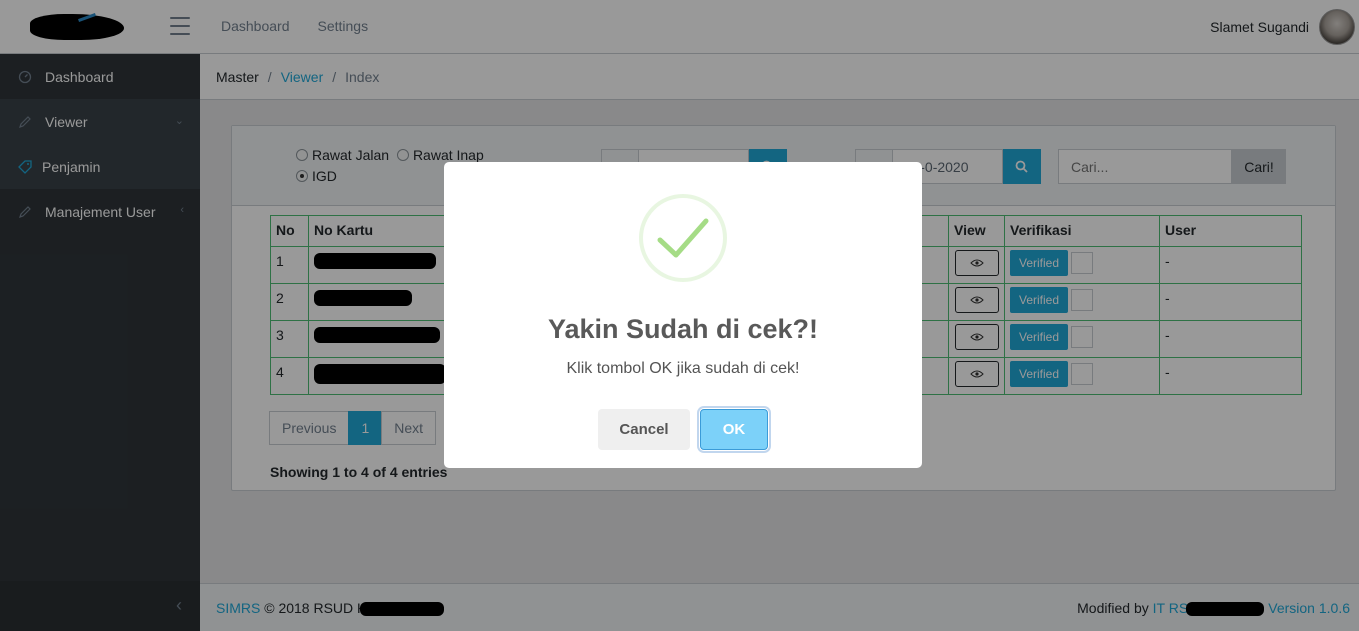 The height and width of the screenshot is (631, 1359). Describe the element at coordinates (683, 238) in the screenshot. I see `success-check-icon` at that location.